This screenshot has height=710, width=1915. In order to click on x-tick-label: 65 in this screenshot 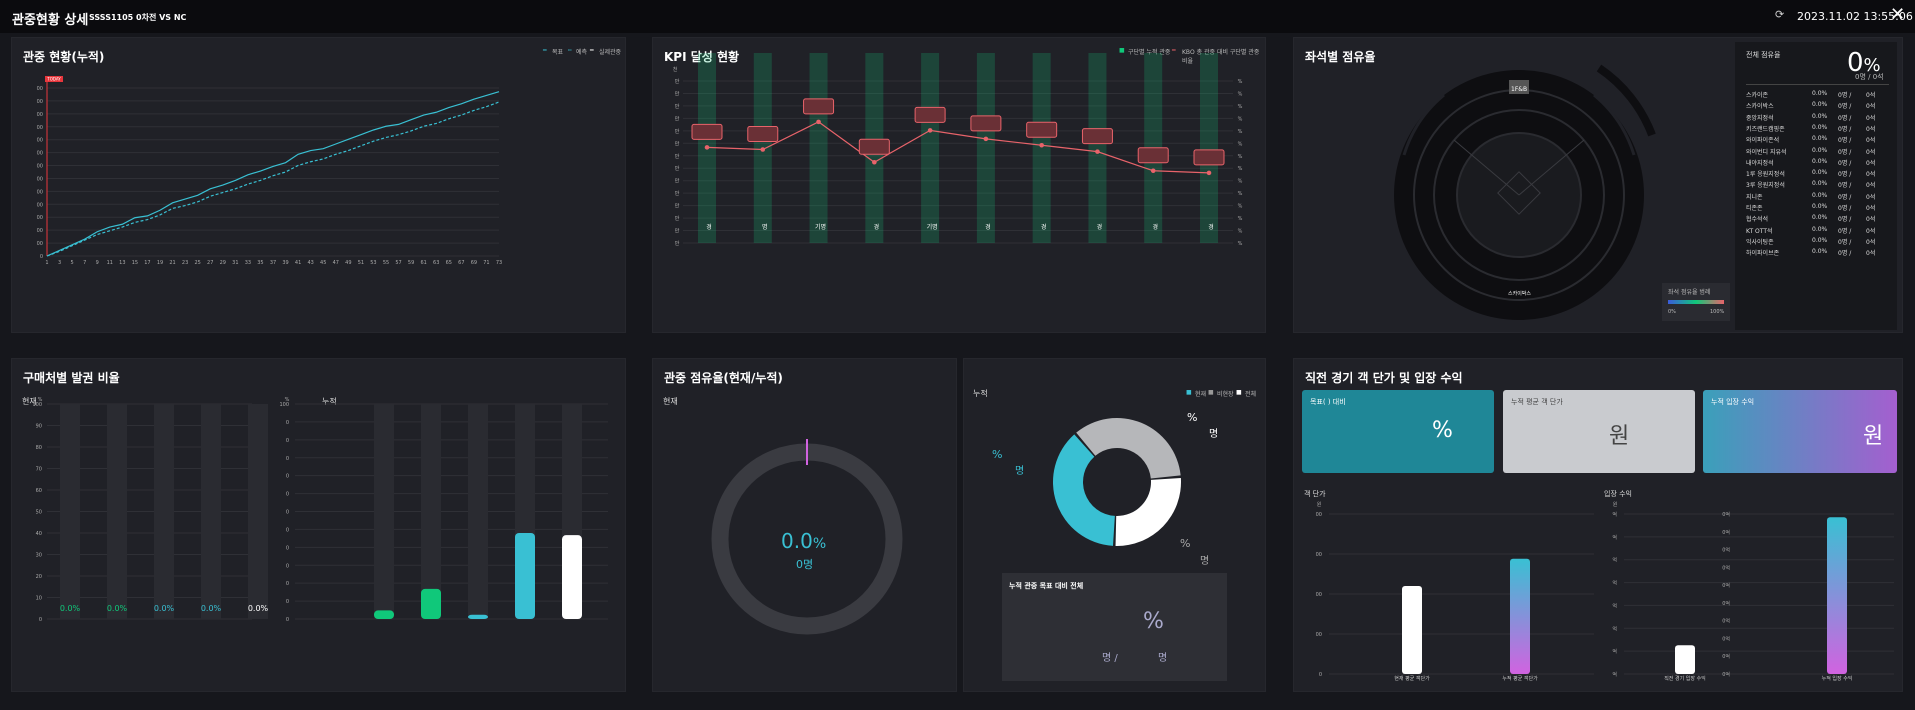, I will do `click(449, 263)`.